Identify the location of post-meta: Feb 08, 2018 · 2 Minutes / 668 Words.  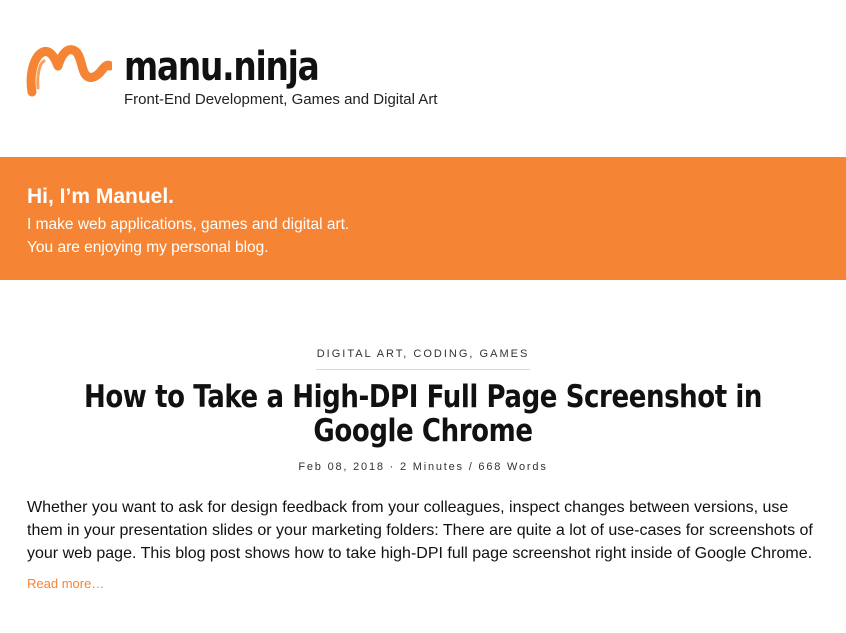
(423, 467).